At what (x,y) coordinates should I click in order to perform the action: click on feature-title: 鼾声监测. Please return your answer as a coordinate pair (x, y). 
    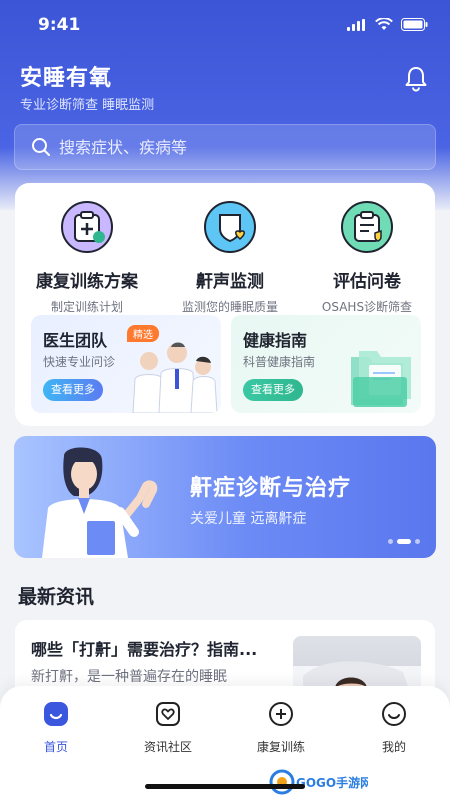
    Looking at the image, I should click on (230, 282).